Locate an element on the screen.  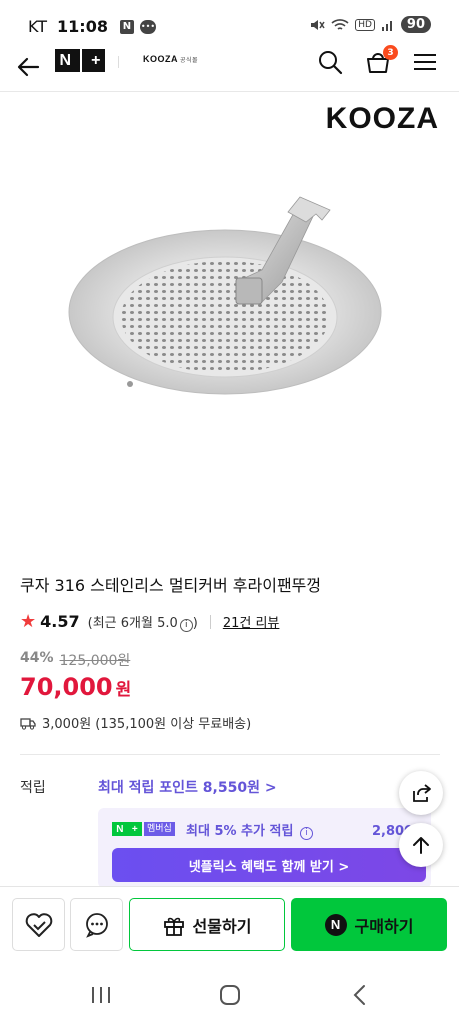
rating-value: 4.57 is located at coordinates (60, 621).